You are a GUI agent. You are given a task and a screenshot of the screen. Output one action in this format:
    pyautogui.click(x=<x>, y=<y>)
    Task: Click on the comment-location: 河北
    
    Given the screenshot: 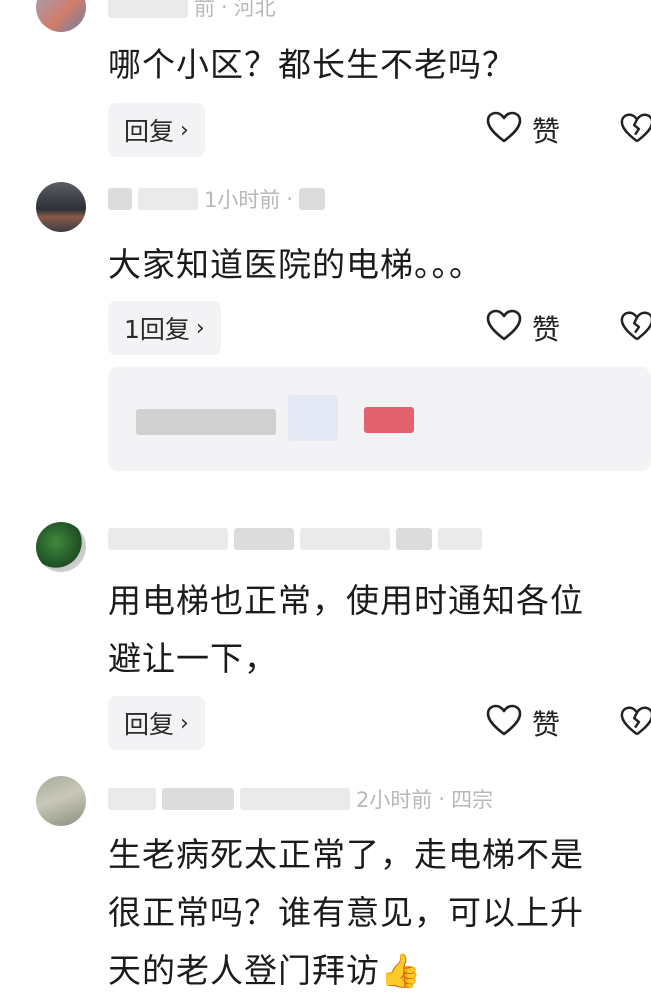 What is the action you would take?
    pyautogui.click(x=254, y=10)
    